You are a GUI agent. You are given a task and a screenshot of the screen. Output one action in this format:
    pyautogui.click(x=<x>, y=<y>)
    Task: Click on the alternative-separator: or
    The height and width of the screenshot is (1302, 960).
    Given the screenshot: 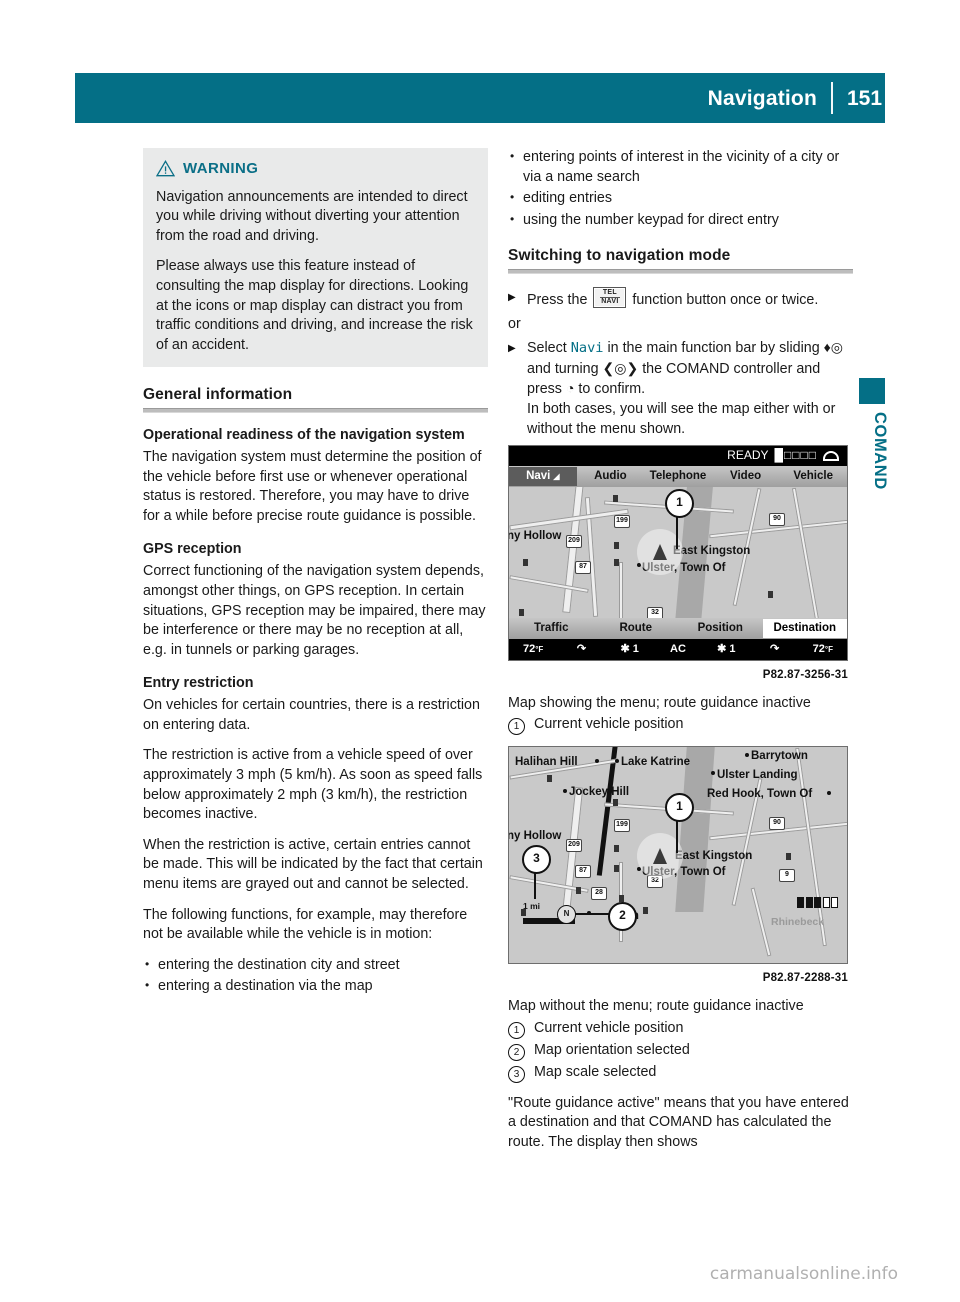 What is the action you would take?
    pyautogui.click(x=514, y=323)
    